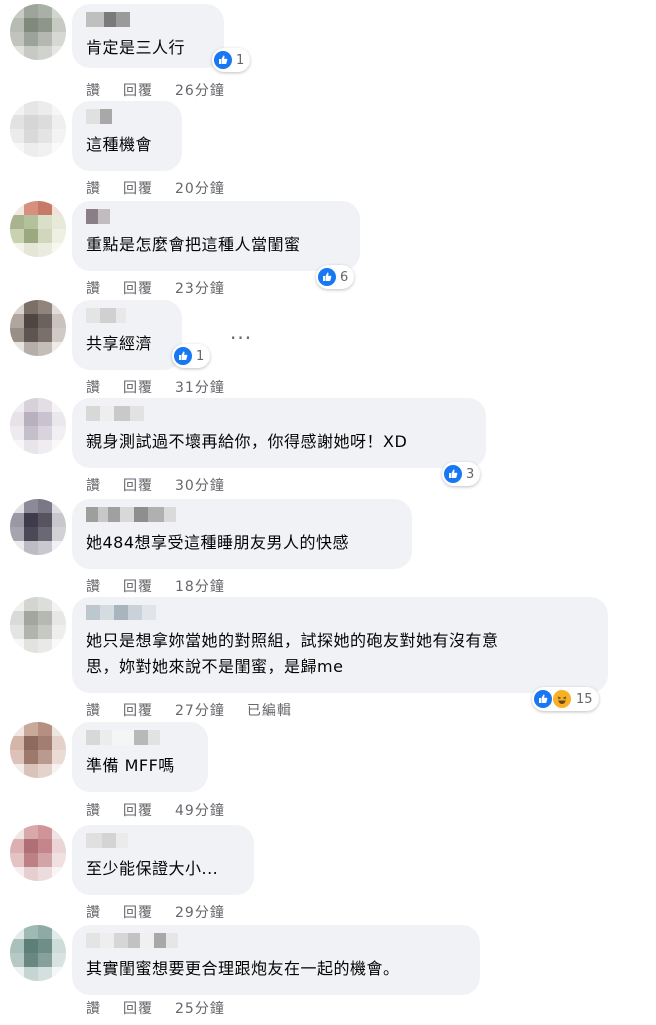  What do you see at coordinates (562, 699) in the screenshot?
I see `haha-icon` at bounding box center [562, 699].